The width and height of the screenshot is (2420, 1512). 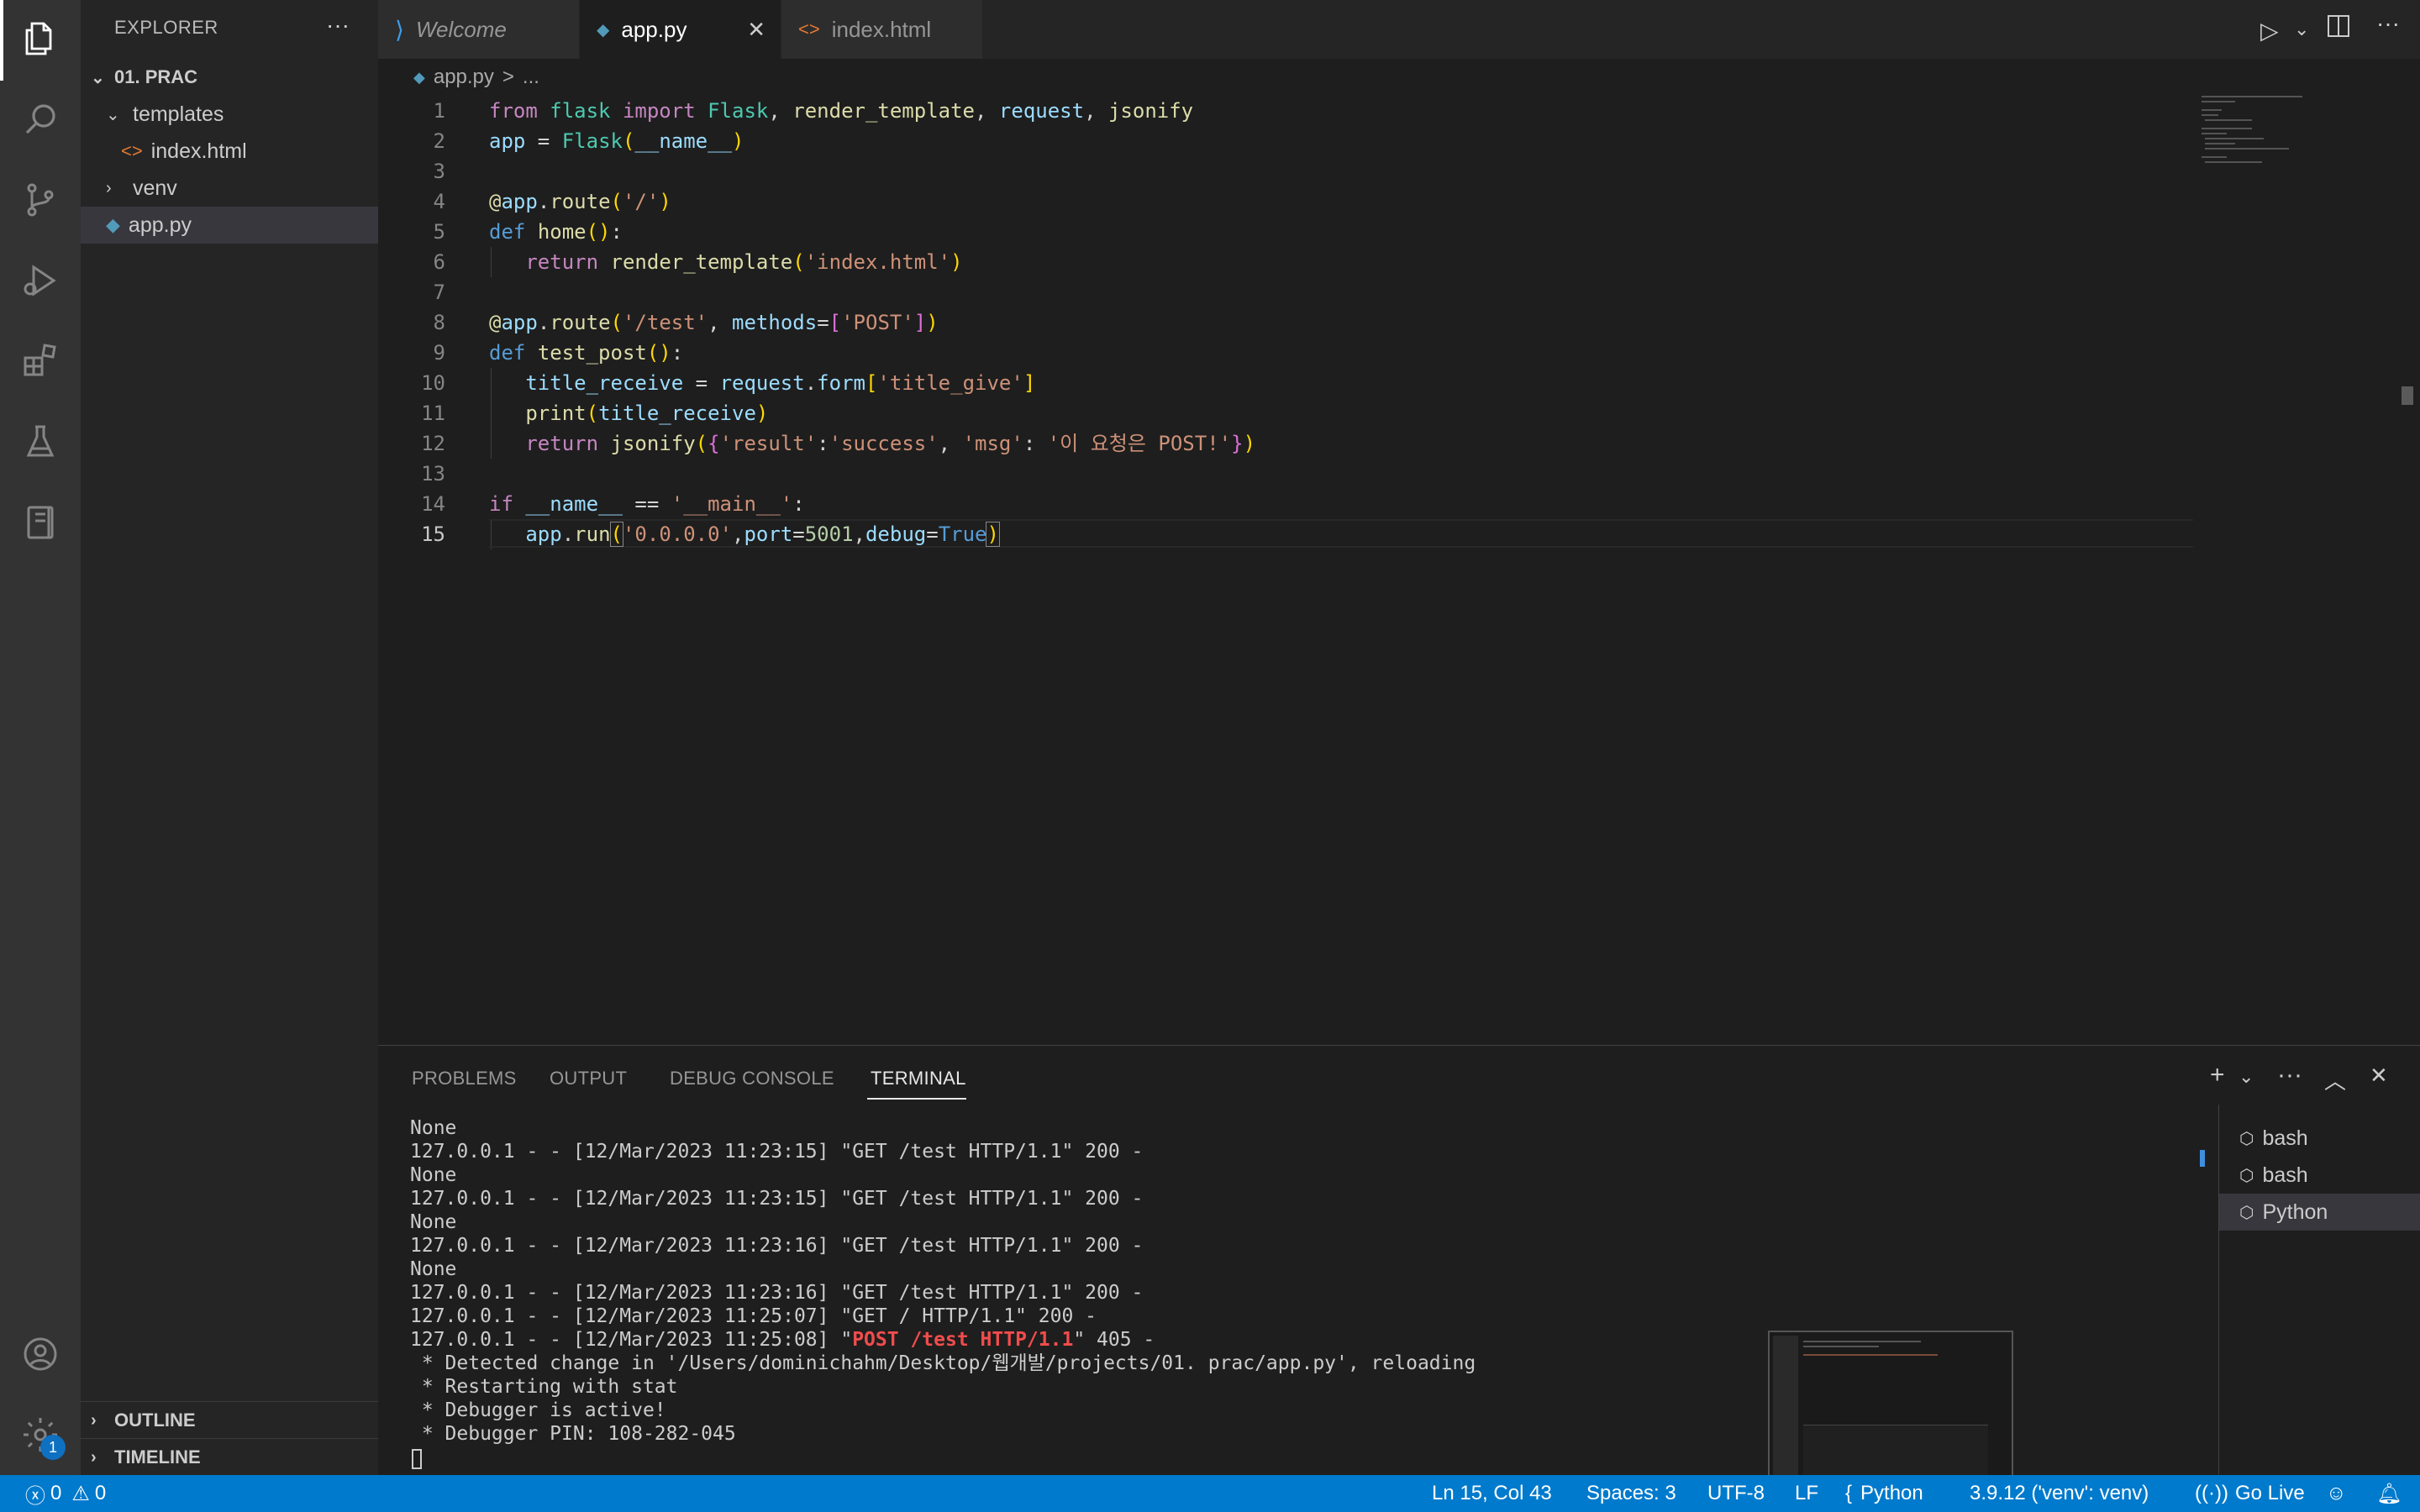 I want to click on tree-item-label: templates, so click(x=178, y=114).